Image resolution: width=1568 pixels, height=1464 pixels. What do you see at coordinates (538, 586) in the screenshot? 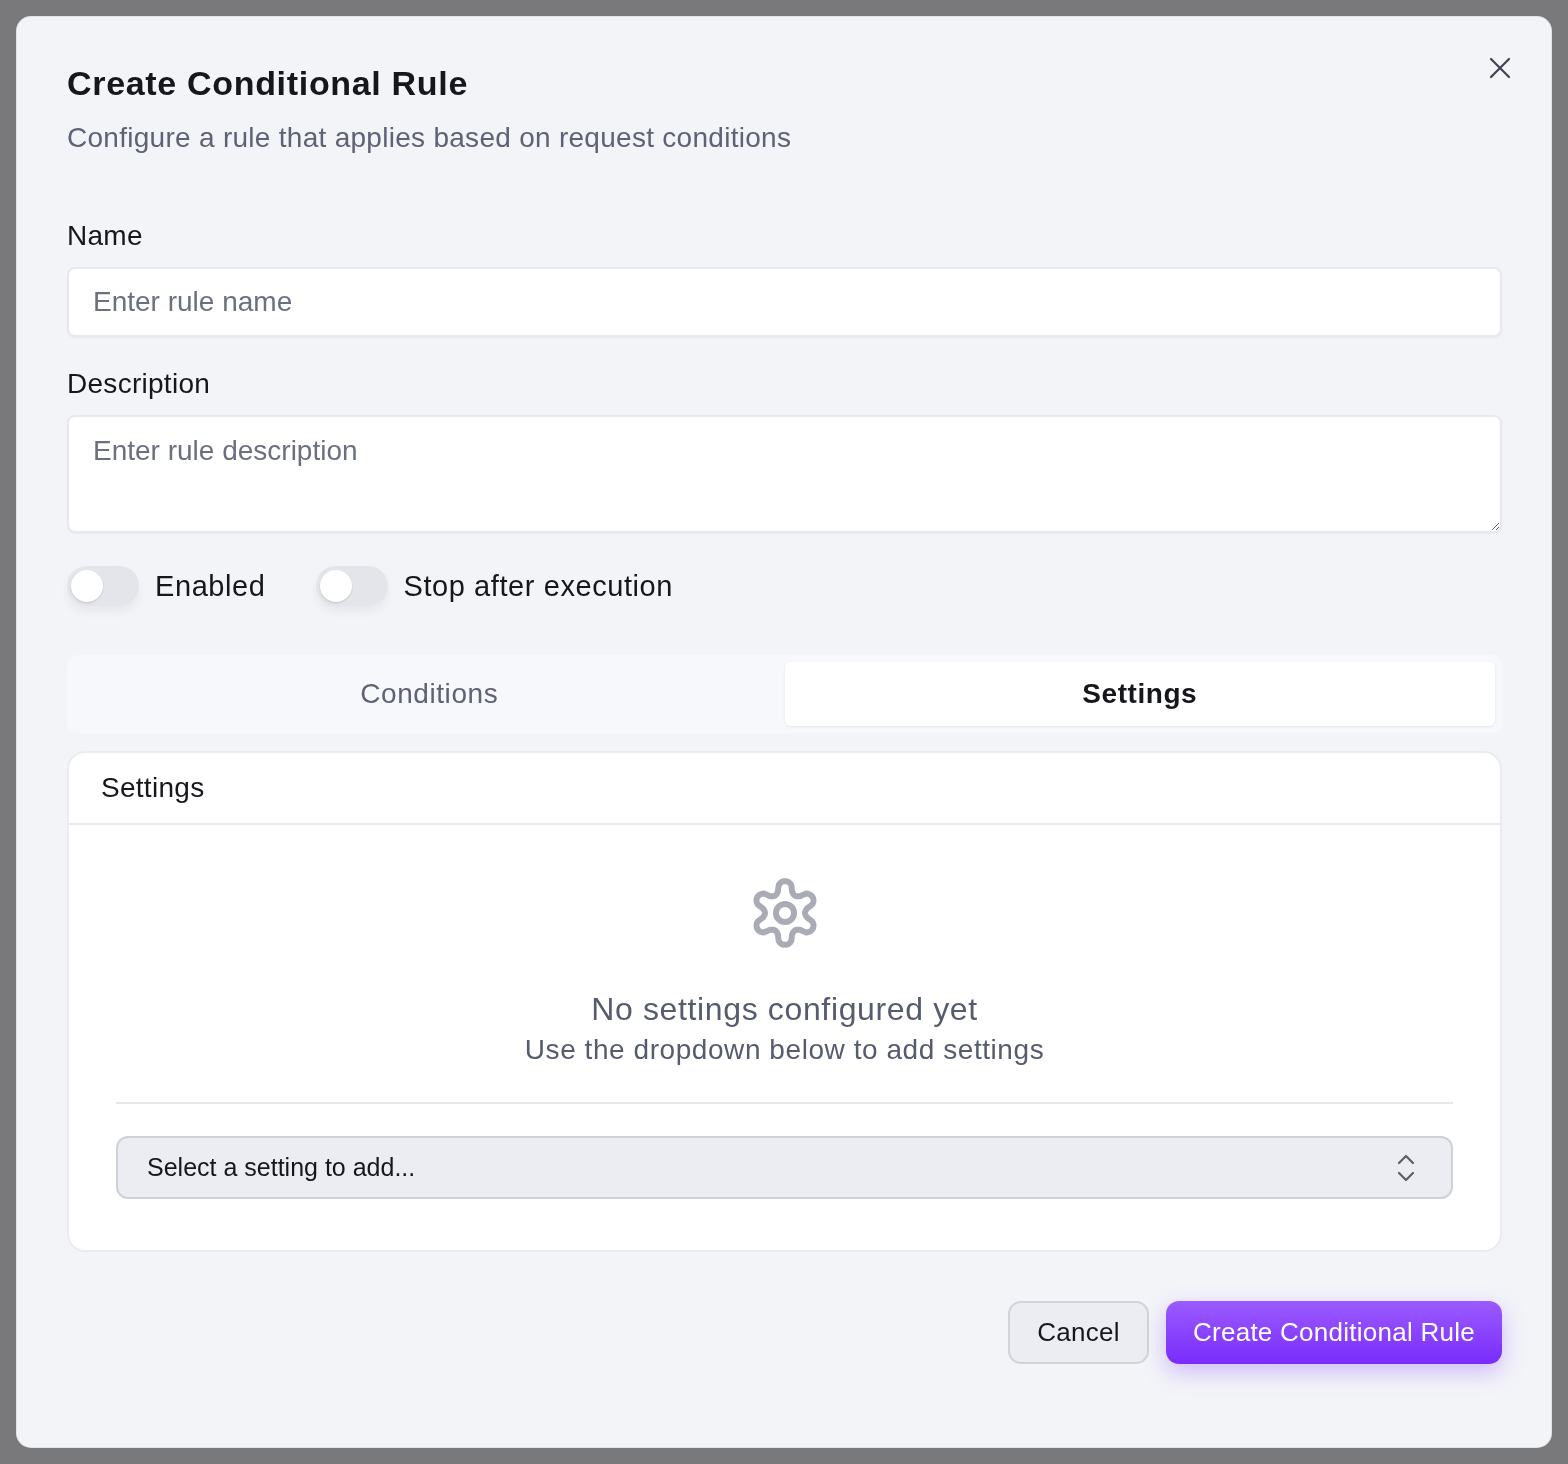
I see `toggle-label: Stop after execution` at bounding box center [538, 586].